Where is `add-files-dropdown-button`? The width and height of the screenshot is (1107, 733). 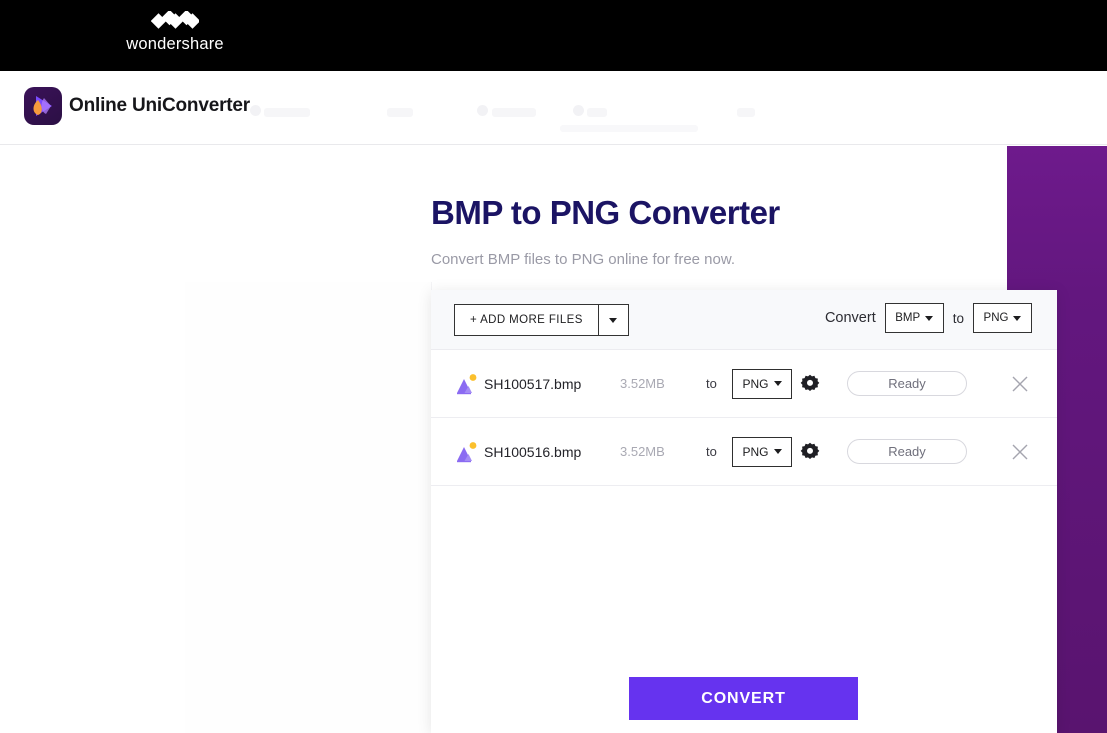 add-files-dropdown-button is located at coordinates (613, 320).